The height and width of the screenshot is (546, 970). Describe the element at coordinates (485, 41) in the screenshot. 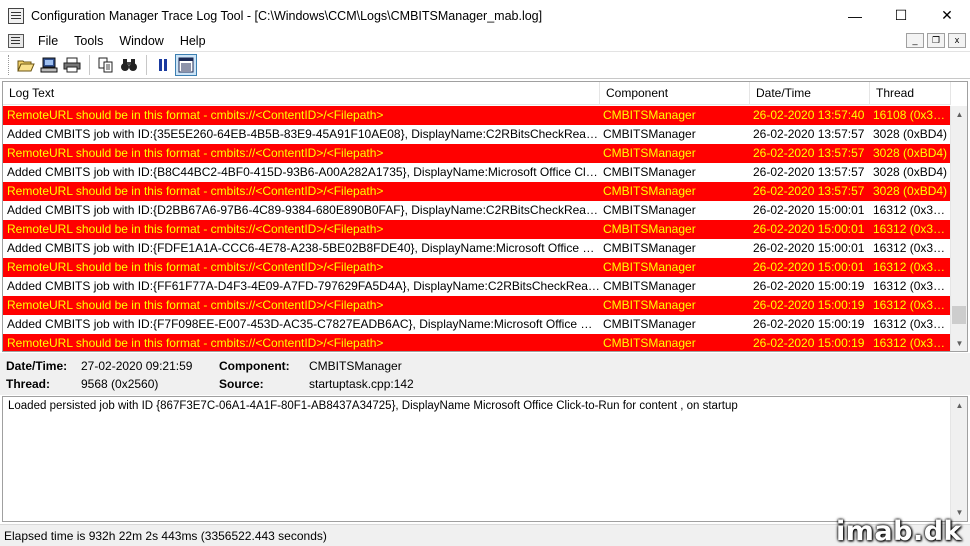

I see `menu-bar: File Tools Window Help` at that location.